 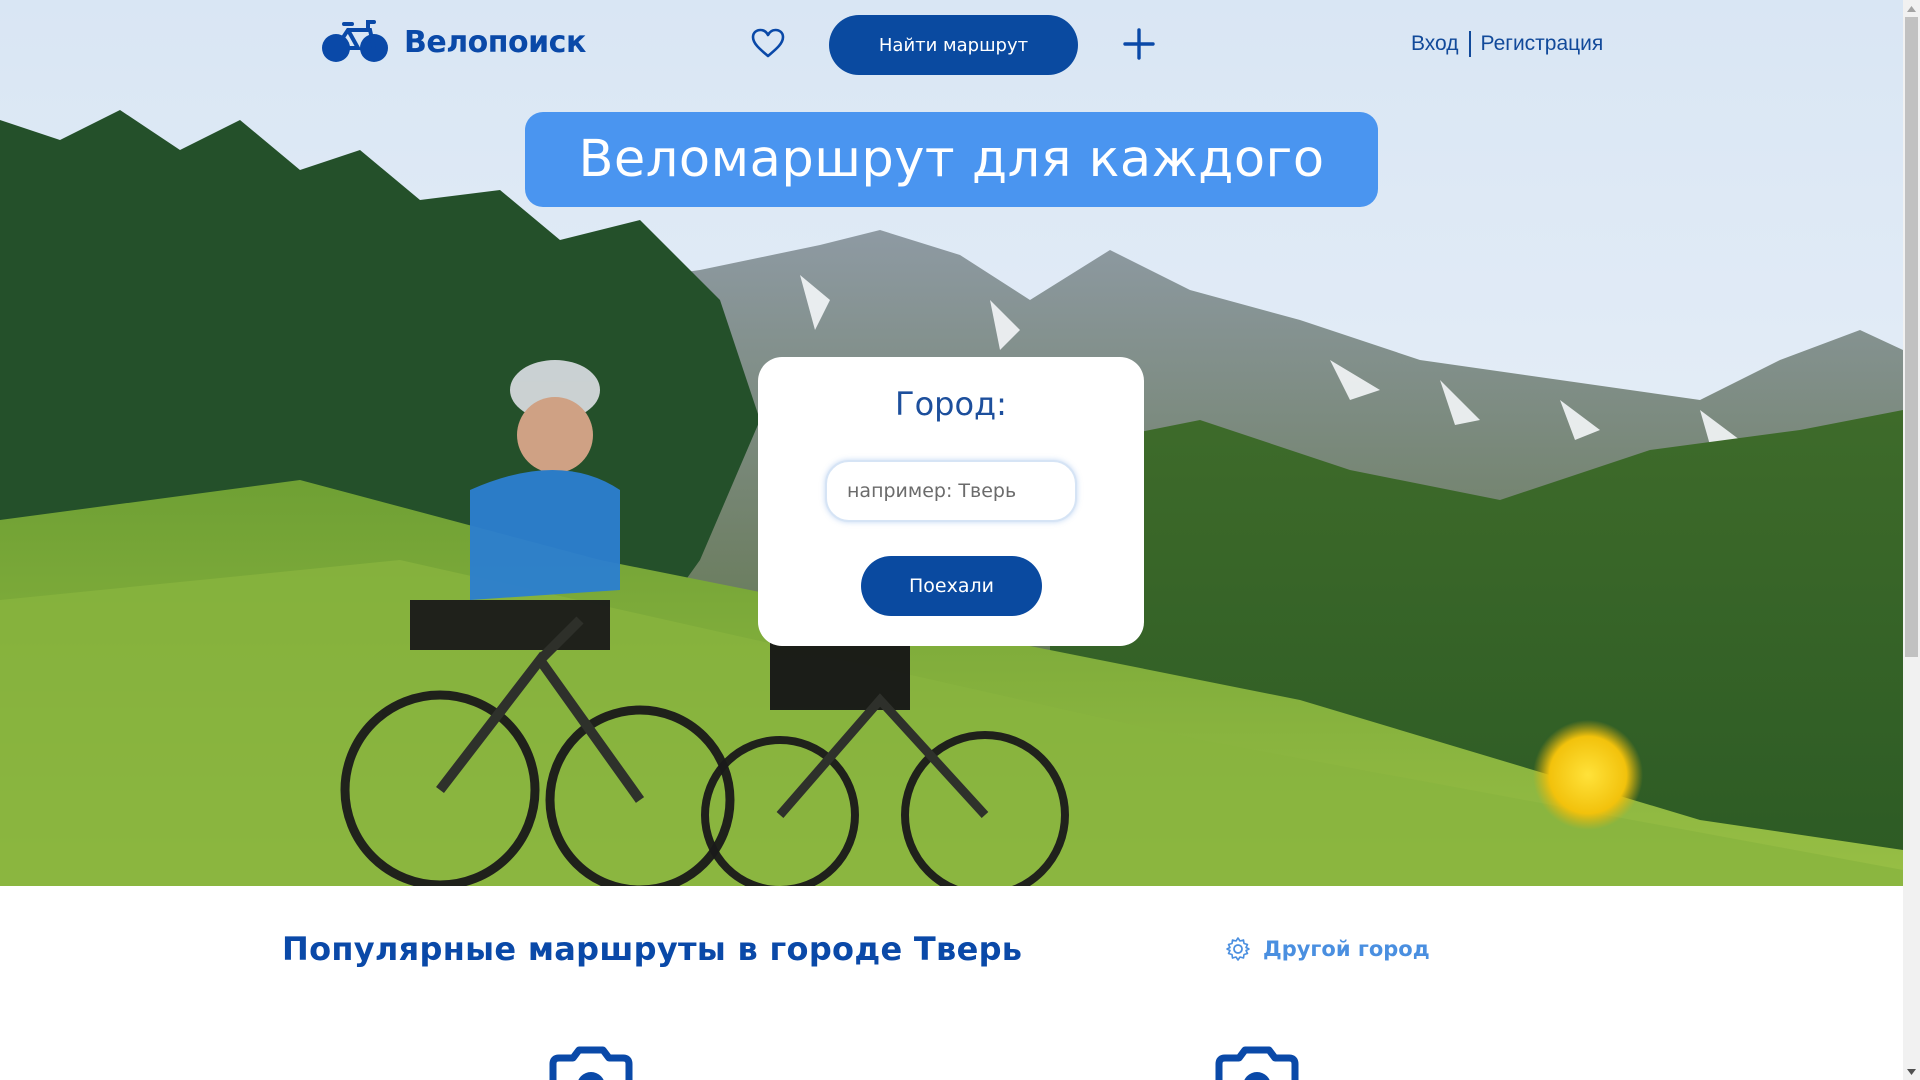 What do you see at coordinates (355, 41) in the screenshot?
I see `bicycle-logo-icon` at bounding box center [355, 41].